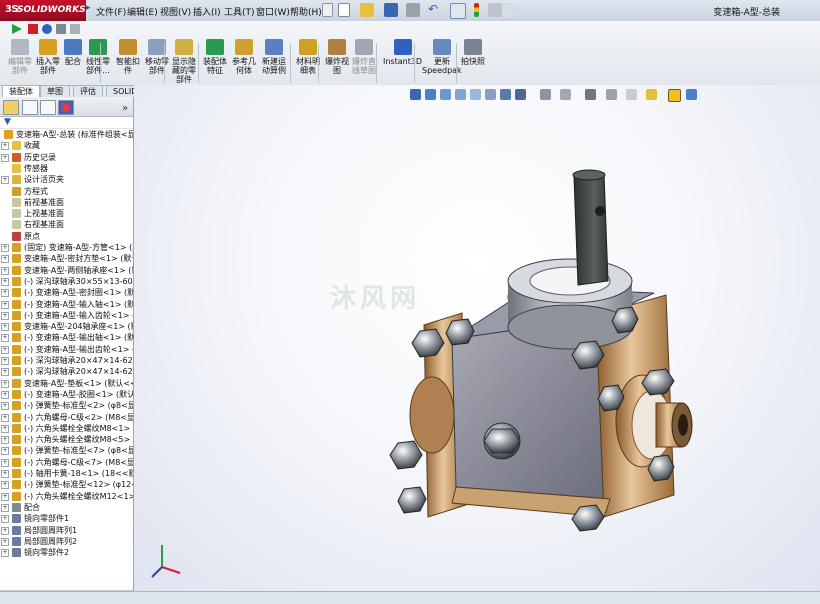  What do you see at coordinates (215, 57) in the screenshot?
I see `tool-assembly-feature-button: 装配体 特征` at bounding box center [215, 57].